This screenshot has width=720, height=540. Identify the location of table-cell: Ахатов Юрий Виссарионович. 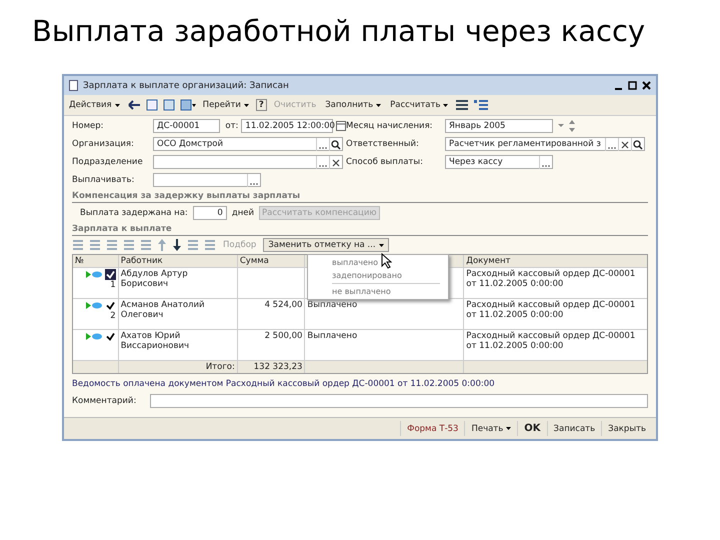
(155, 341).